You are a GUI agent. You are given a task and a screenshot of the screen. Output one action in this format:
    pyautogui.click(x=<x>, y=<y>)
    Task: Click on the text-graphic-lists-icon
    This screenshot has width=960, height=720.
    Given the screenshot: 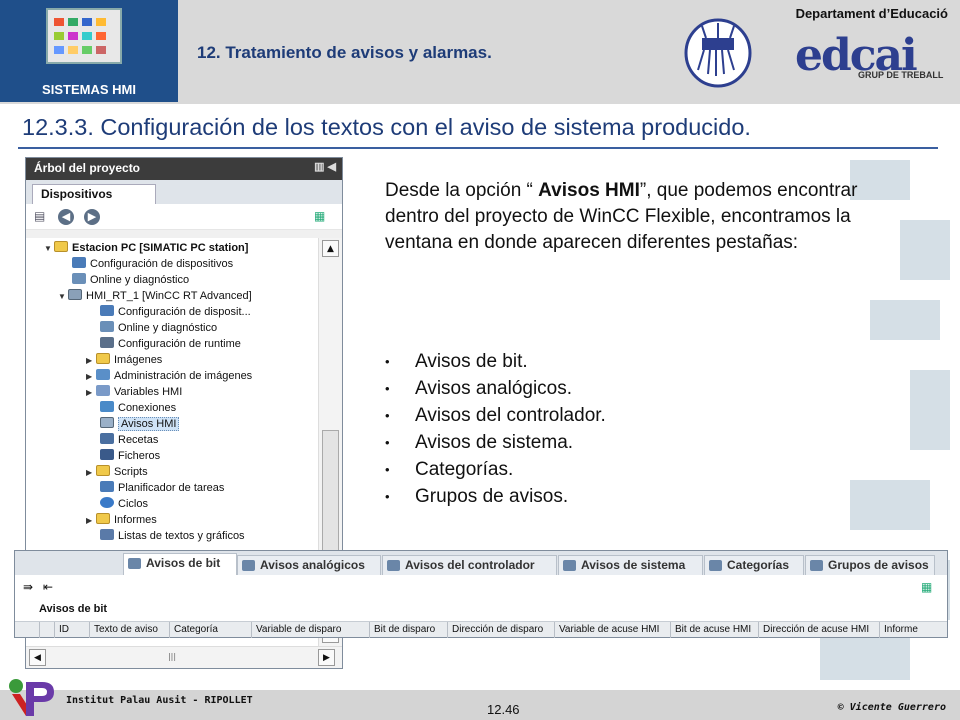 What is the action you would take?
    pyautogui.click(x=107, y=534)
    